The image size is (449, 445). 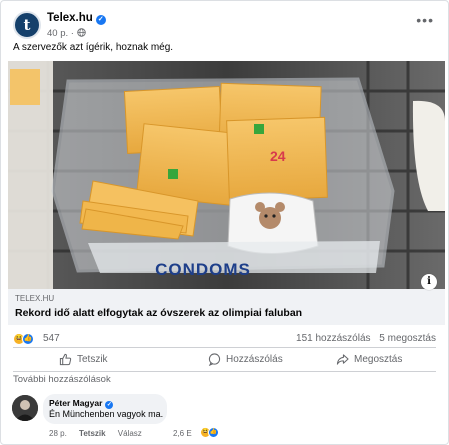 I want to click on svg-text: 24, so click(x=278, y=156).